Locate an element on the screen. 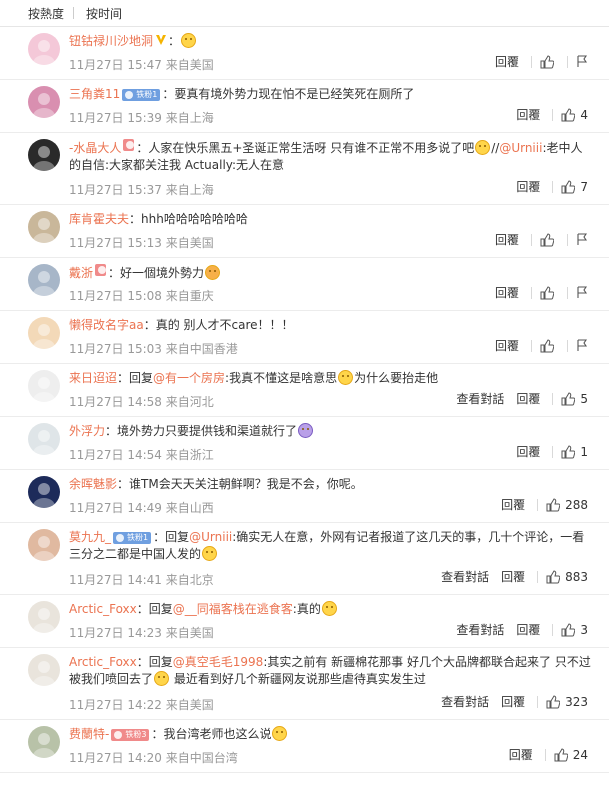 Image resolution: width=609 pixels, height=792 pixels. like-button: 4 is located at coordinates (574, 115).